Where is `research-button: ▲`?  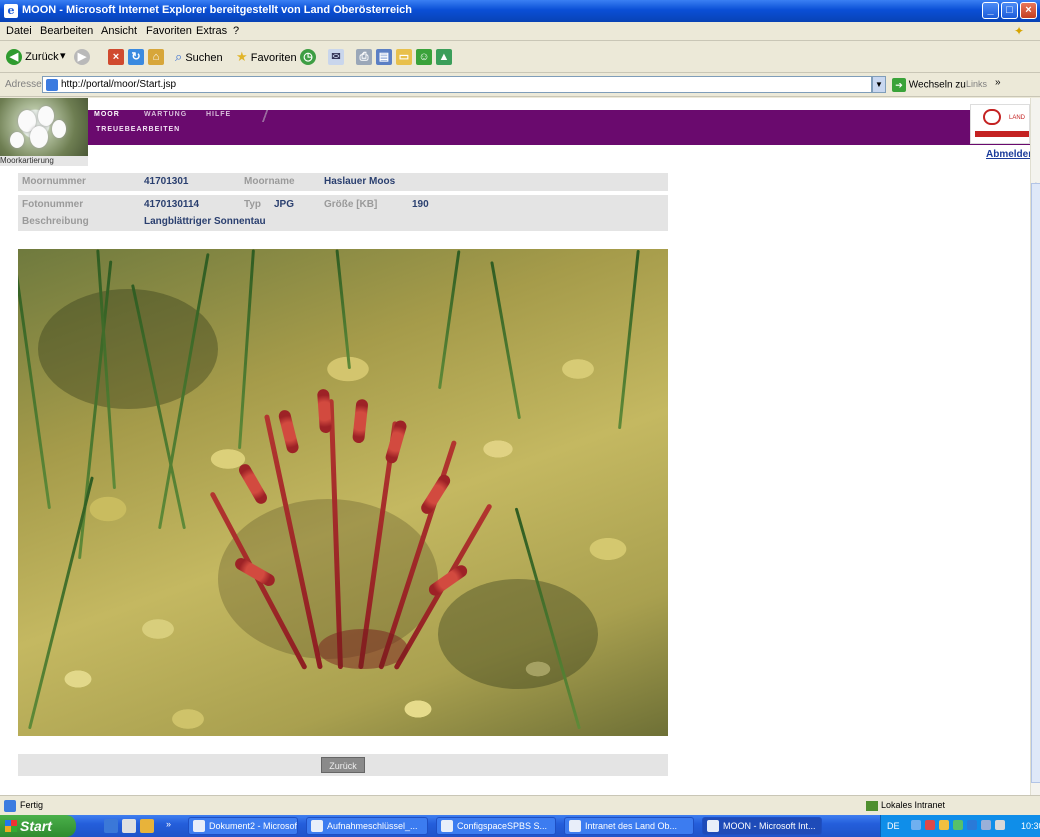
research-button: ▲ is located at coordinates (444, 58).